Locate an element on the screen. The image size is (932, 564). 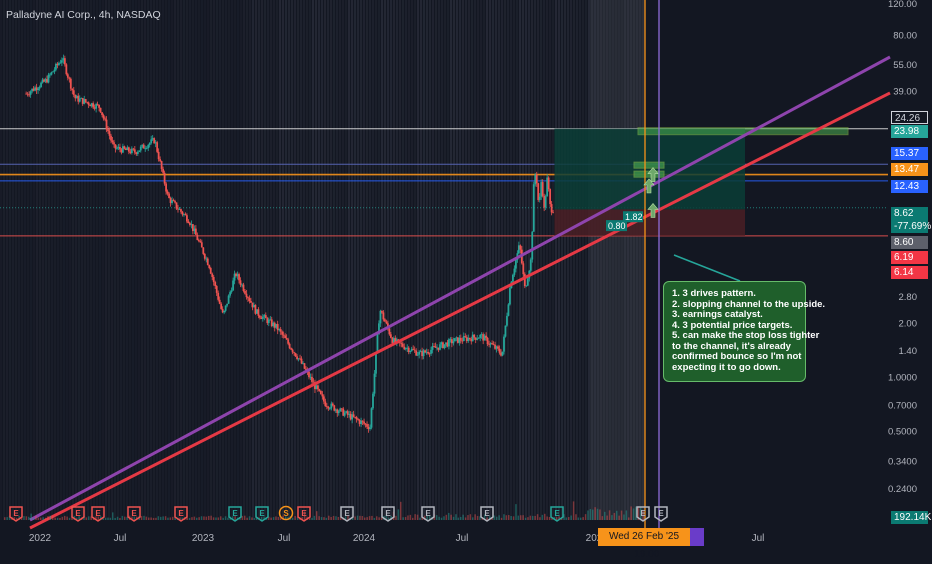
annotation-line: 5. can make the stop loss tighter is located at coordinates (746, 335).